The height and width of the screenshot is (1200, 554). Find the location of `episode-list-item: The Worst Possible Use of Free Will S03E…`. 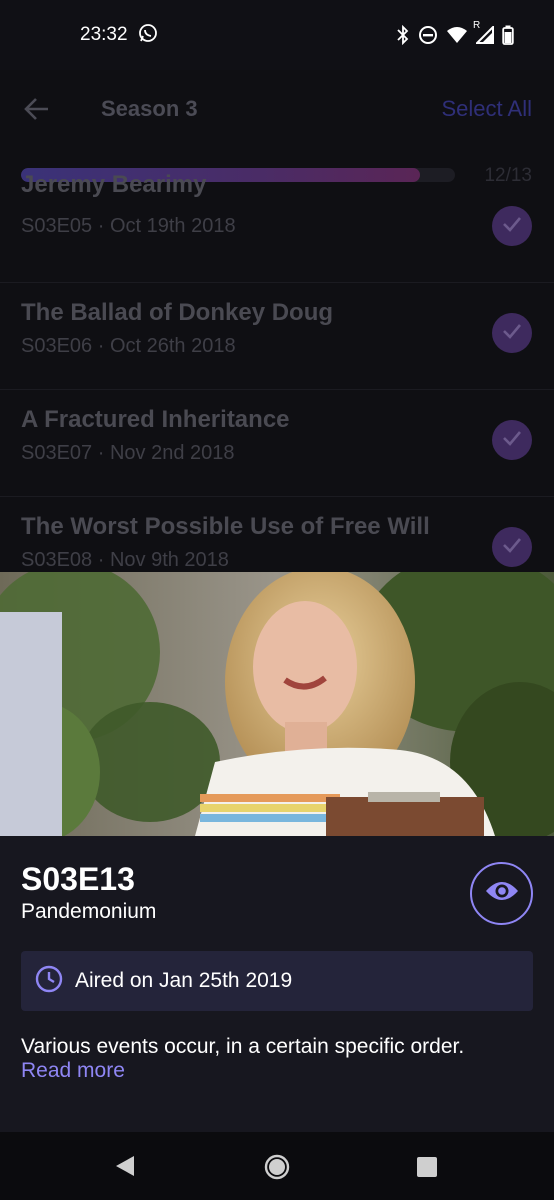

episode-list-item: The Worst Possible Use of Free Will S03E… is located at coordinates (277, 534).